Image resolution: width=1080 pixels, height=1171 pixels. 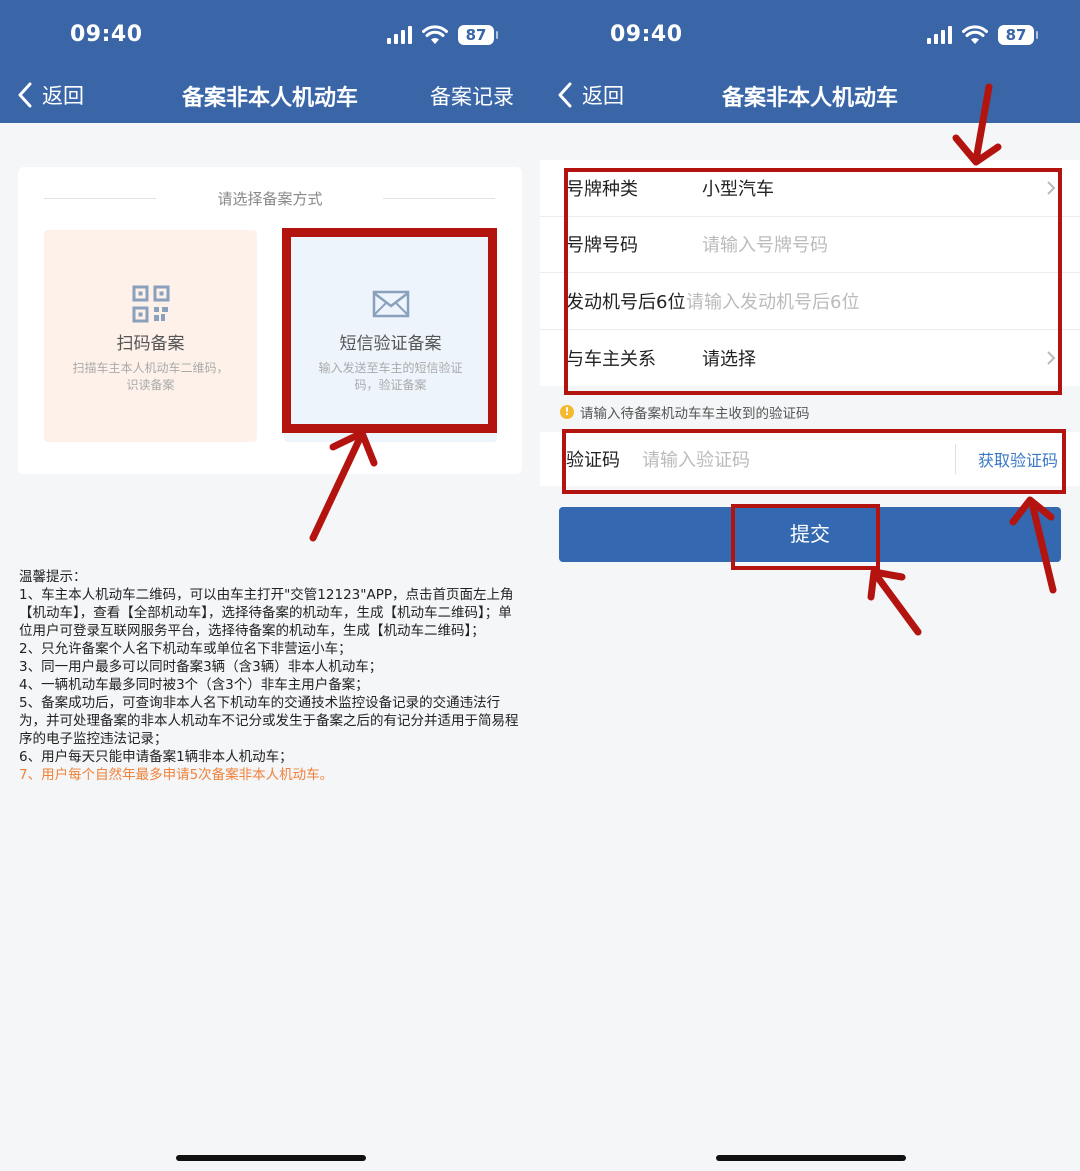 What do you see at coordinates (472, 96) in the screenshot?
I see `filing-records-button: 备案记录` at bounding box center [472, 96].